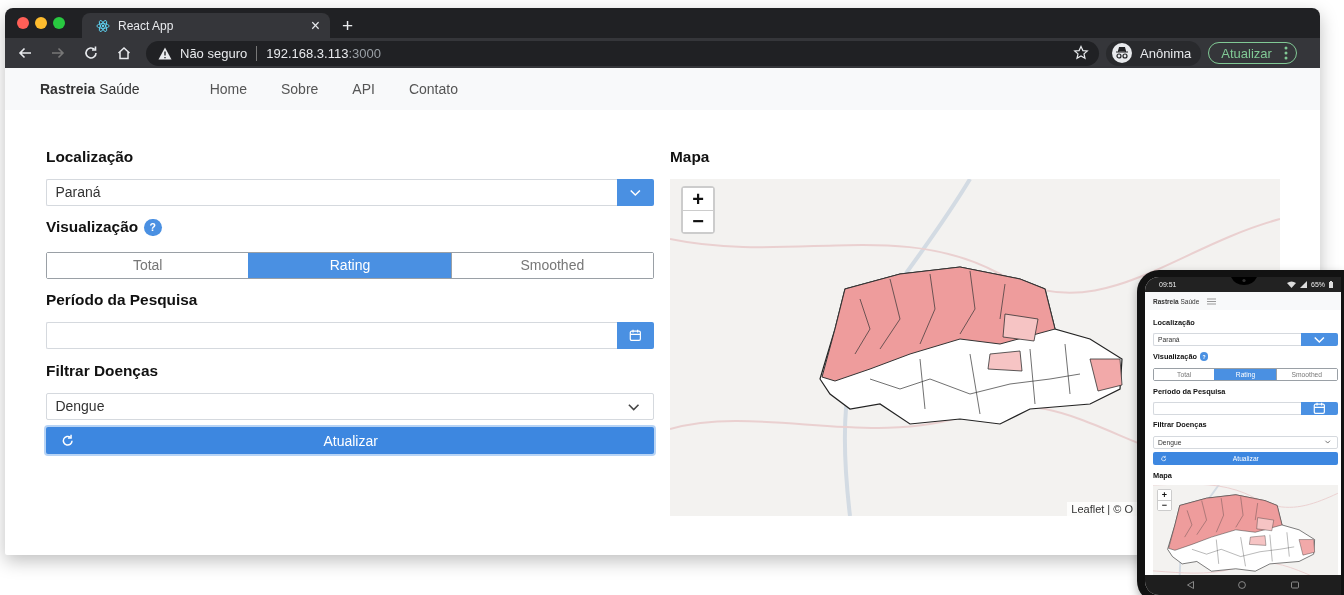  Describe the element at coordinates (690, 157) in the screenshot. I see `section-title: Mapa` at that location.